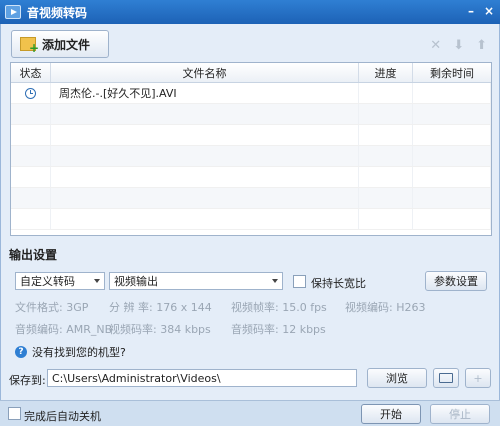  What do you see at coordinates (21, 352) in the screenshot?
I see `help-icon: ?` at bounding box center [21, 352].